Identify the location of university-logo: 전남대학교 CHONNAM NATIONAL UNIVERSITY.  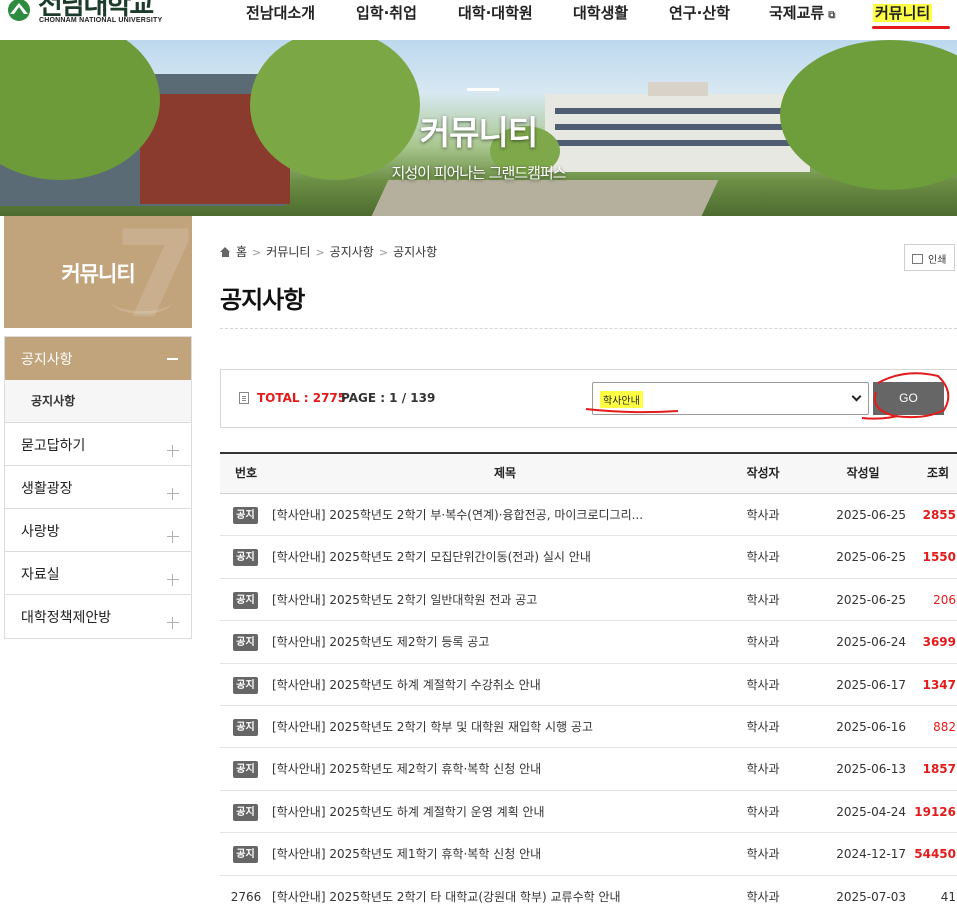
(85, 15).